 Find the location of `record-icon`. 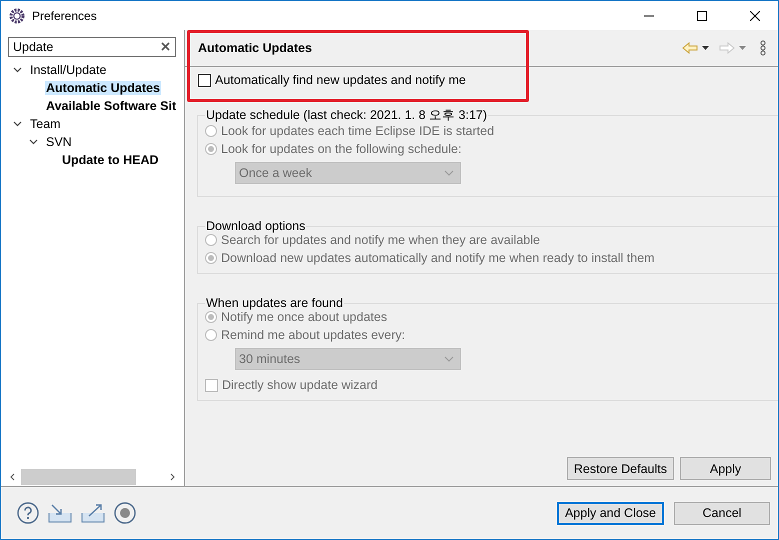

record-icon is located at coordinates (125, 513).